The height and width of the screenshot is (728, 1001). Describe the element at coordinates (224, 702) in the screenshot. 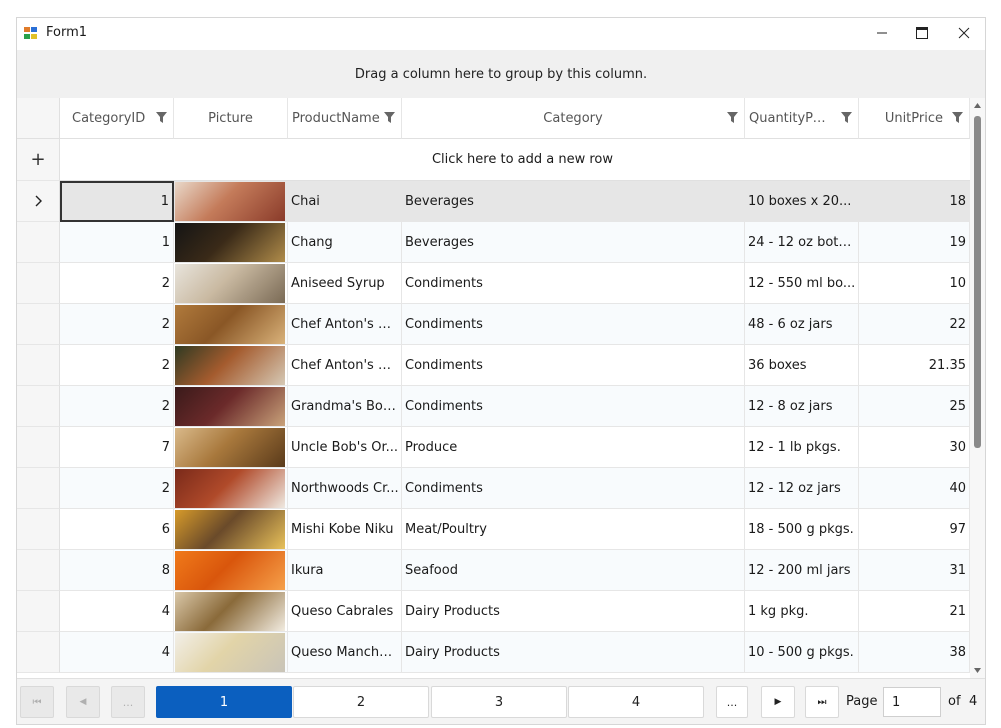

I see `page-button-1: 1` at that location.